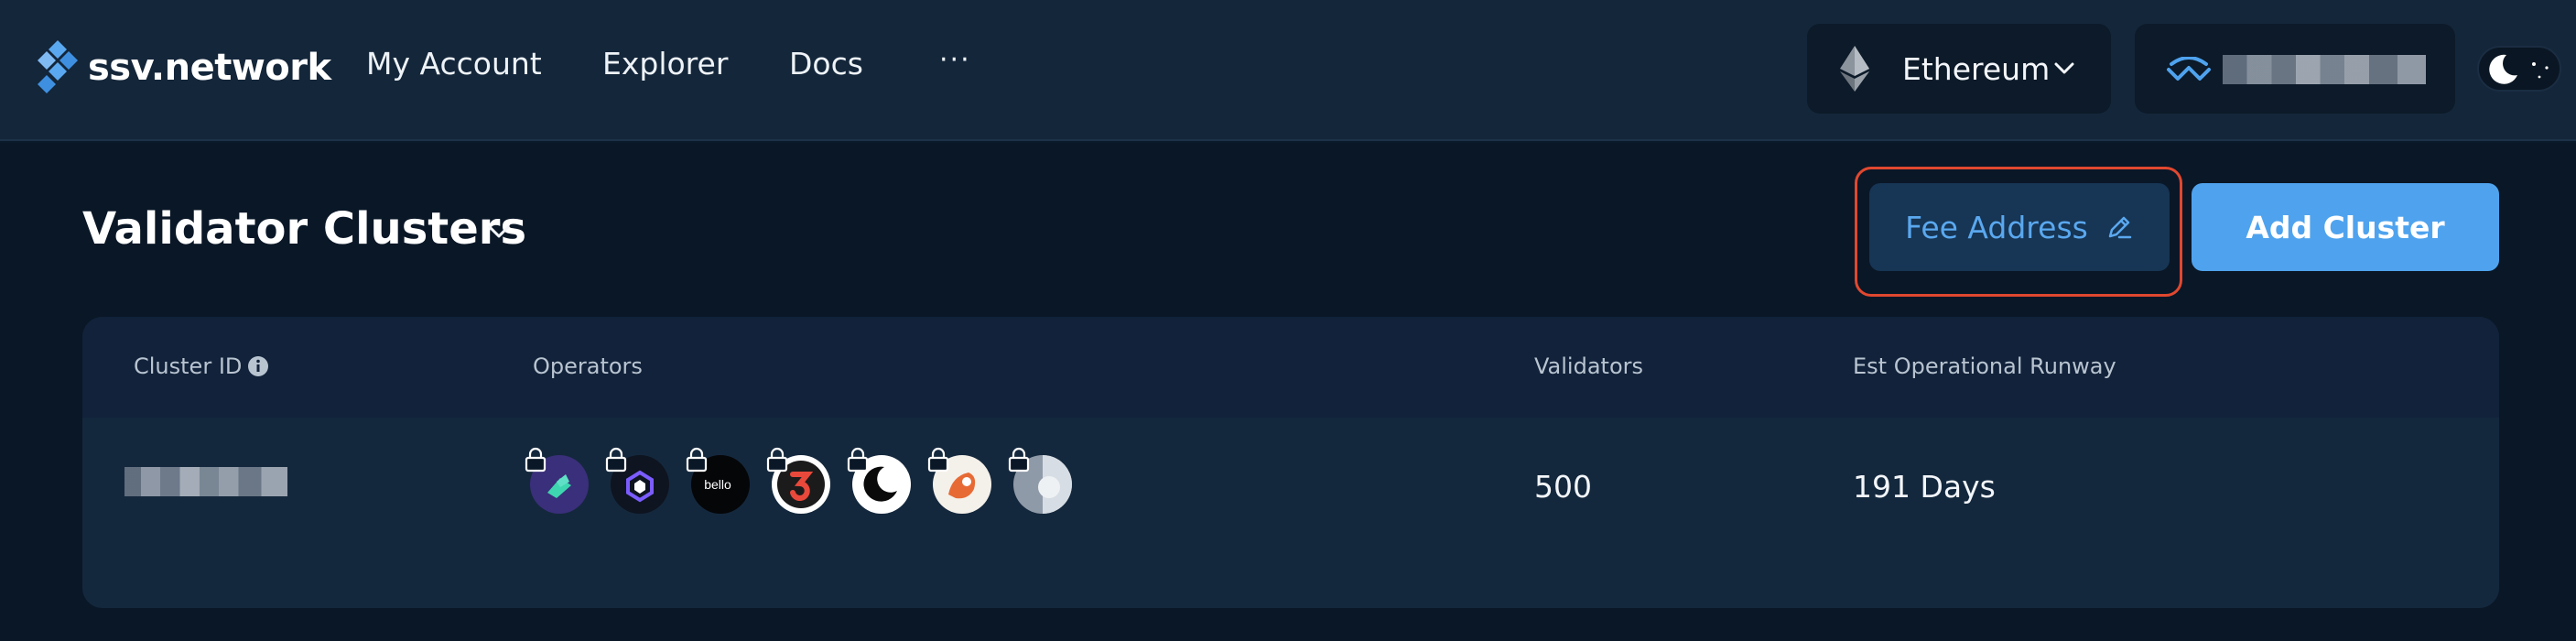 This screenshot has width=2576, height=641. I want to click on nav-docs: Docs, so click(826, 63).